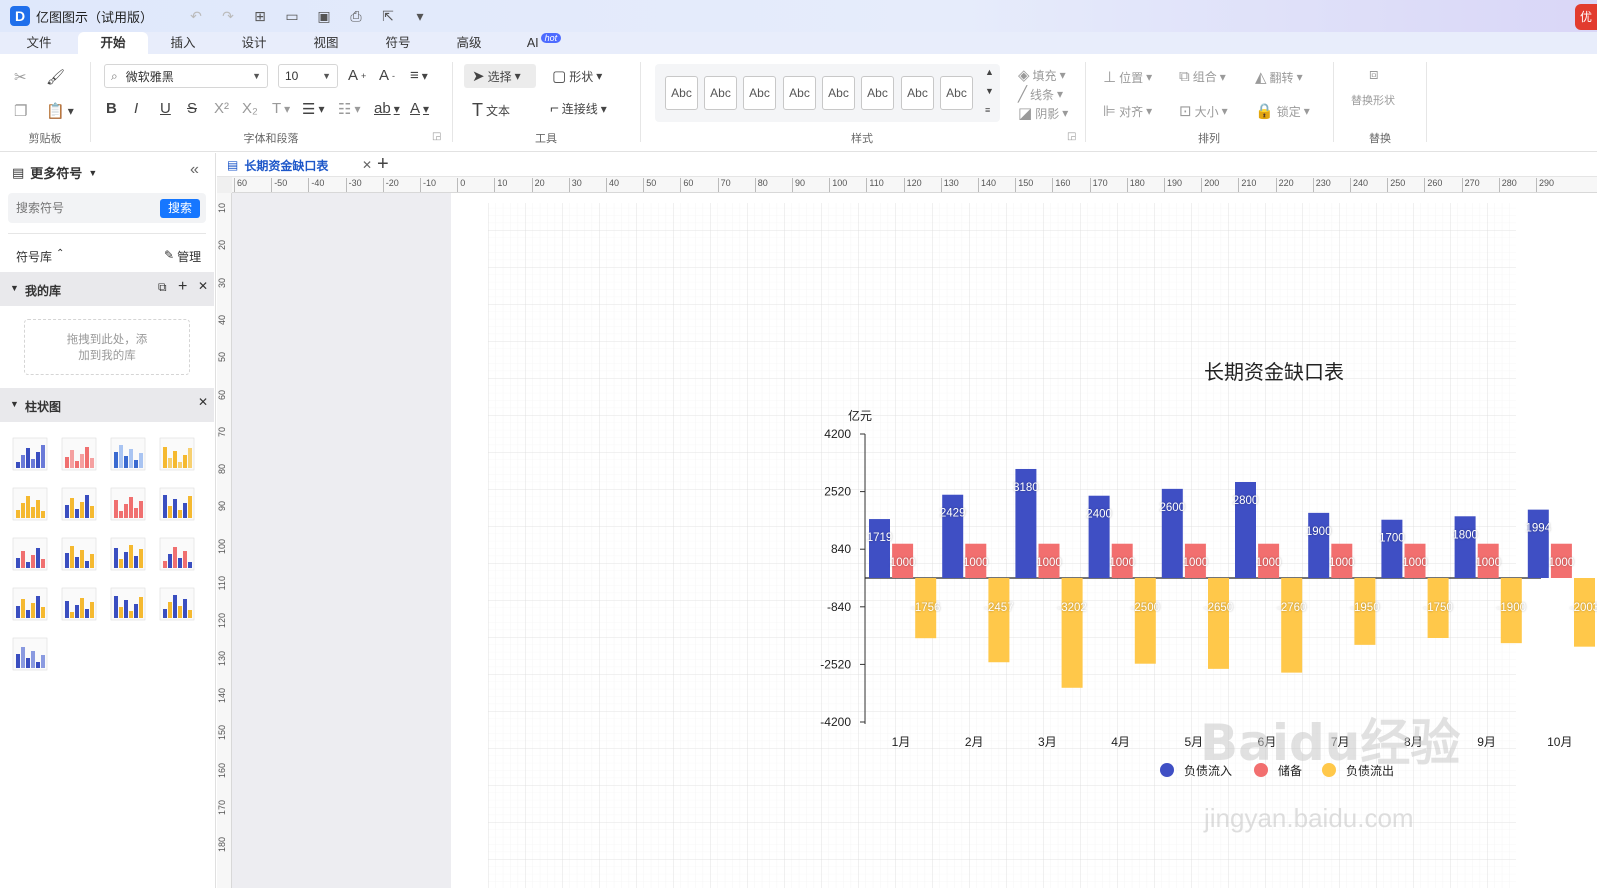 This screenshot has width=1597, height=888. I want to click on tab-file: 文件, so click(39, 43).